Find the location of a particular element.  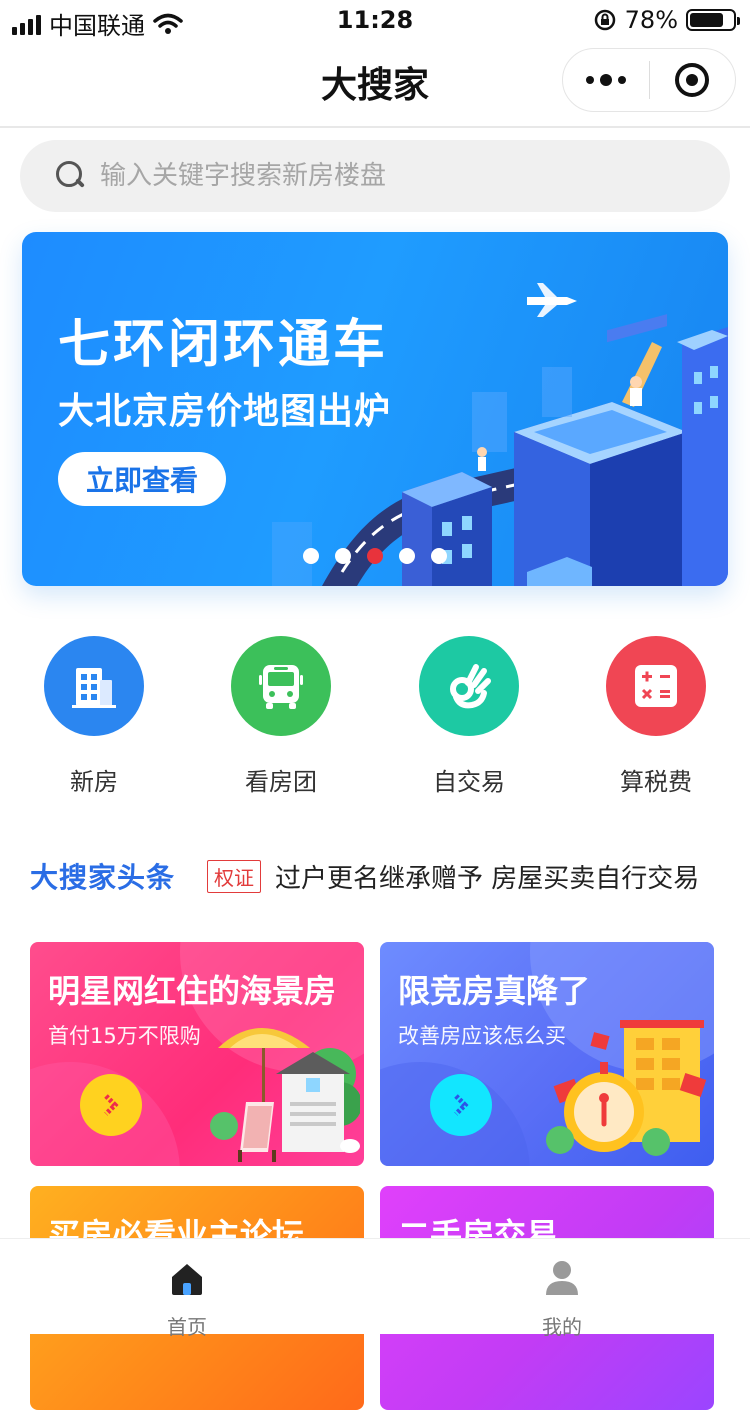

quick-entry-tax-calc: 算税费 is located at coordinates (656, 716).